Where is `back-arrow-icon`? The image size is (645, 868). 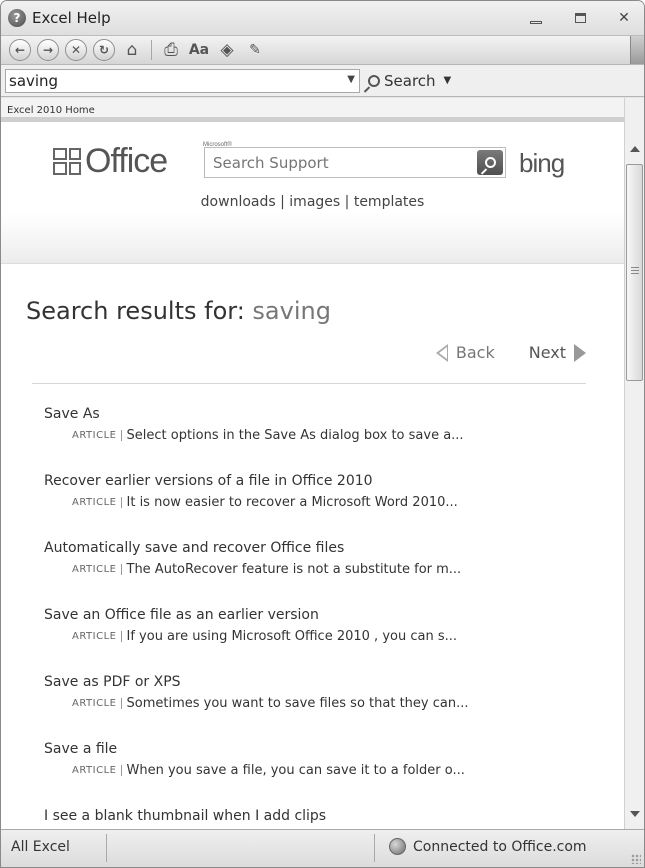
back-arrow-icon is located at coordinates (441, 352).